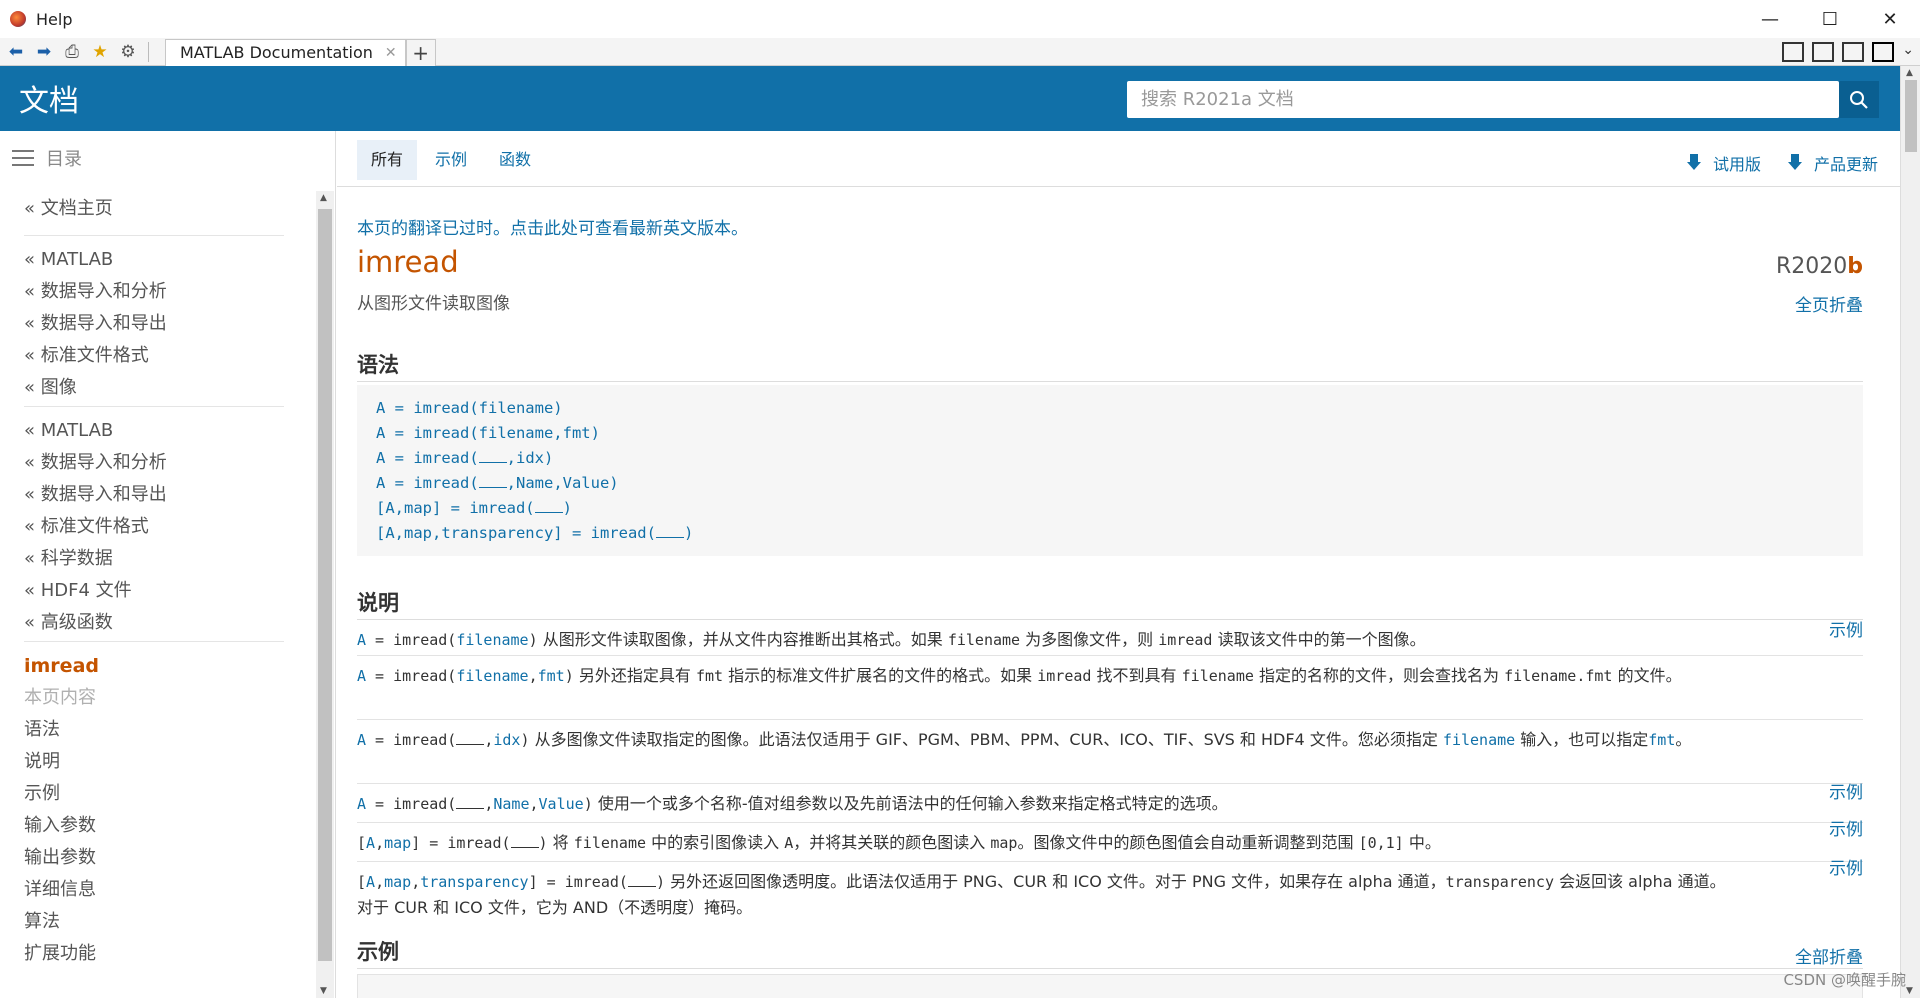  Describe the element at coordinates (1110, 458) in the screenshot. I see `syntax-line-3: A = imread(,idx)` at that location.